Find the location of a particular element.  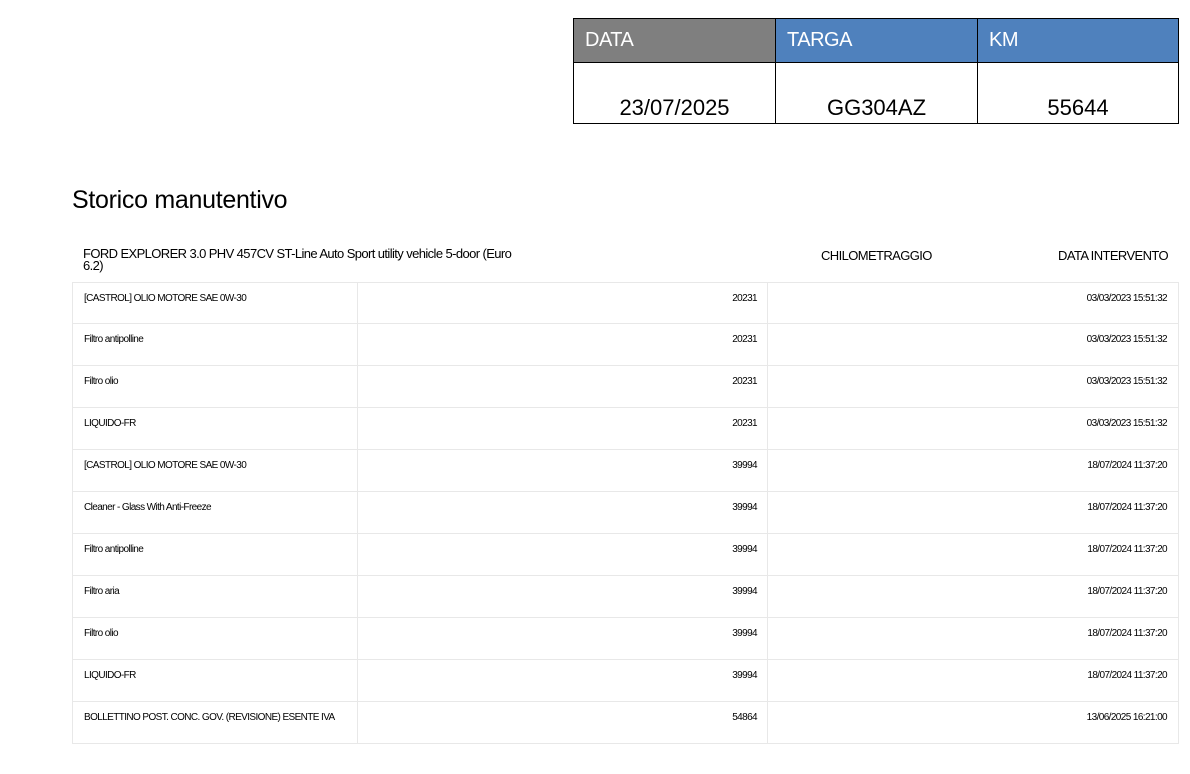

km-value: 55644 is located at coordinates (1078, 107).